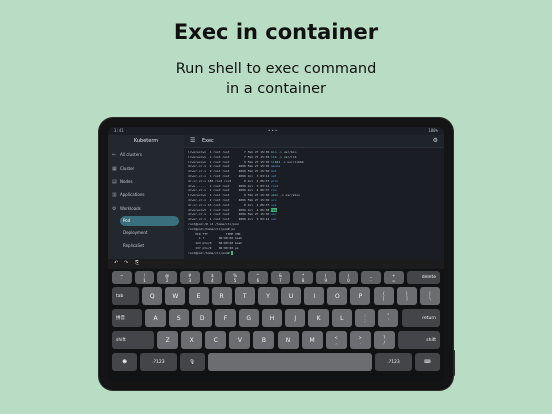  What do you see at coordinates (198, 296) in the screenshot?
I see `key-e: E` at bounding box center [198, 296].